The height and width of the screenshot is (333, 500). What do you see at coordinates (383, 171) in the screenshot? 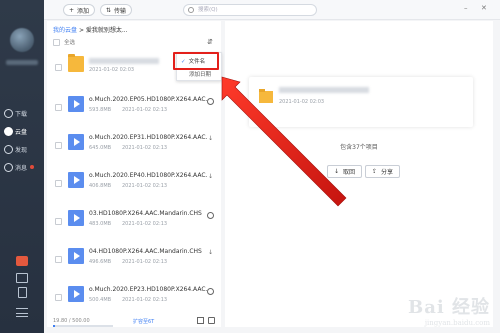
I see `share-button: ⇪ 分享` at bounding box center [383, 171].